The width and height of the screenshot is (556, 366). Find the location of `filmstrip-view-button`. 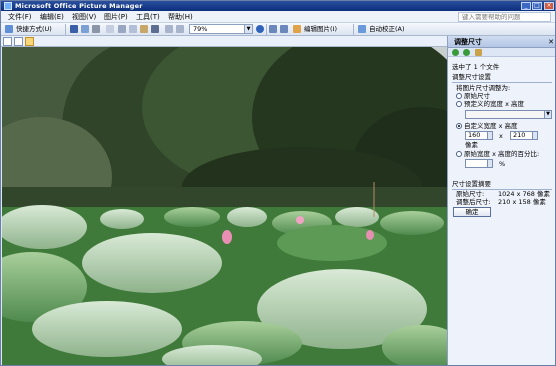

filmstrip-view-button is located at coordinates (18, 41).